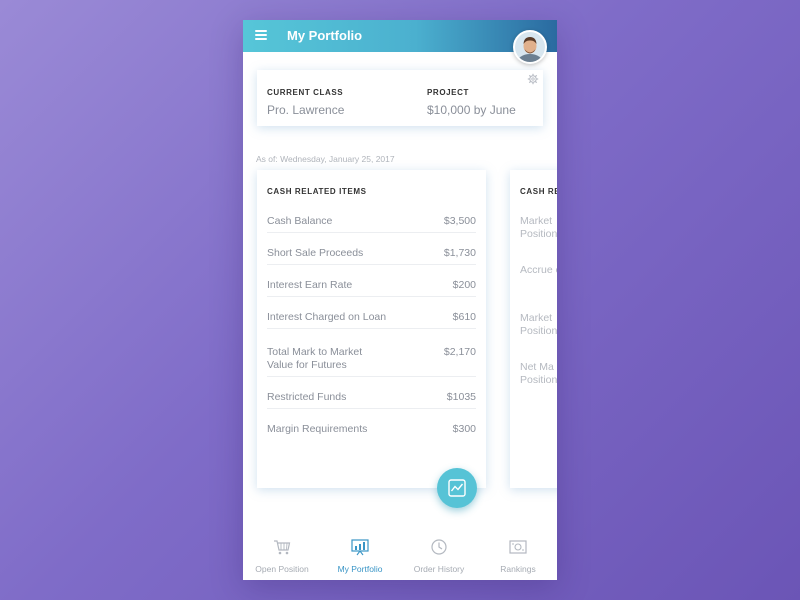 This screenshot has width=800, height=600. I want to click on row-label: Short Sale Proceeds, so click(315, 253).